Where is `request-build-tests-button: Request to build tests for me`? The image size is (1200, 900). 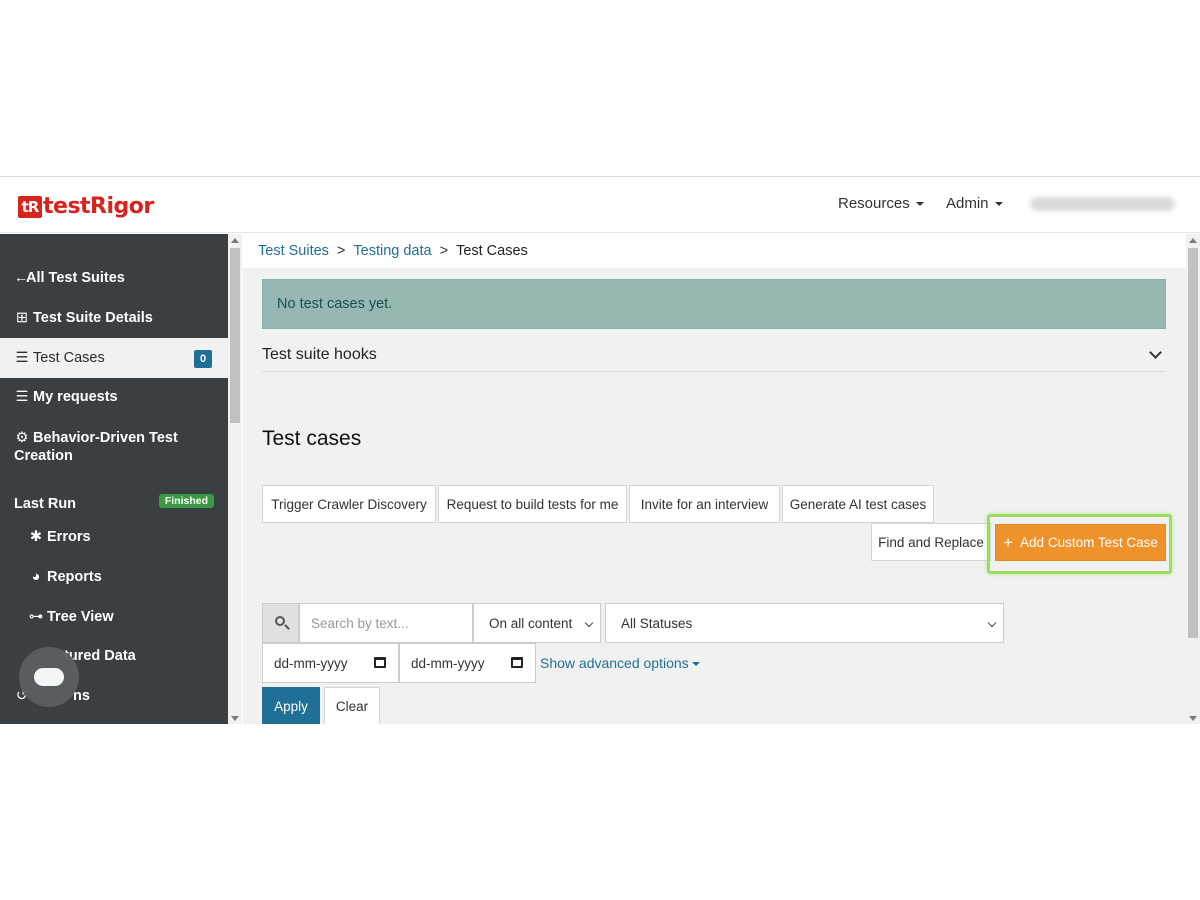 request-build-tests-button: Request to build tests for me is located at coordinates (532, 504).